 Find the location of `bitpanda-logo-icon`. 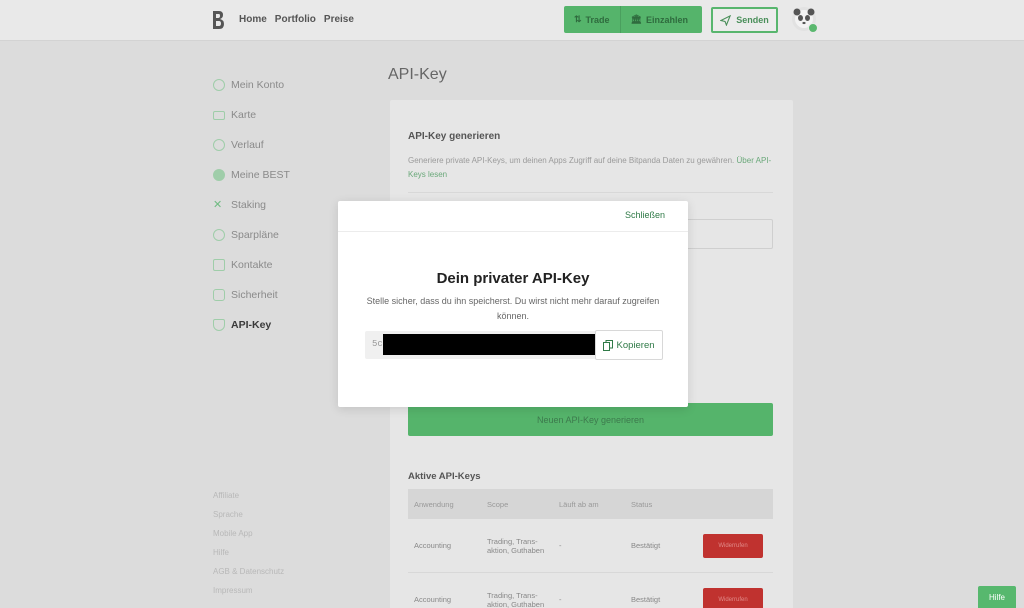

bitpanda-logo-icon is located at coordinates (218, 20).